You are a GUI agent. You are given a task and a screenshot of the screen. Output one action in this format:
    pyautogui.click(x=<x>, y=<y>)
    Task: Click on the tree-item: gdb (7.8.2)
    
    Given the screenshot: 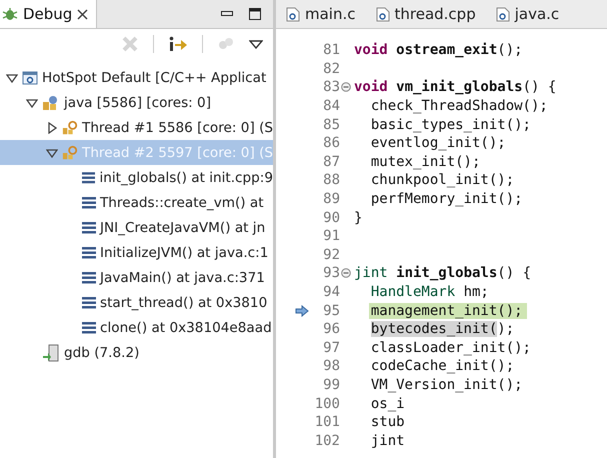 What is the action you would take?
    pyautogui.click(x=136, y=352)
    